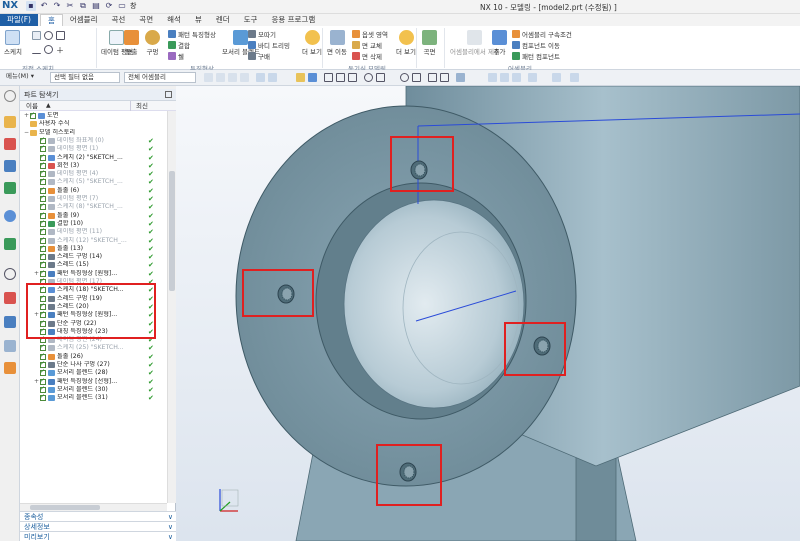 This screenshot has width=800, height=541. I want to click on tab-analysis: 해석, so click(174, 20).